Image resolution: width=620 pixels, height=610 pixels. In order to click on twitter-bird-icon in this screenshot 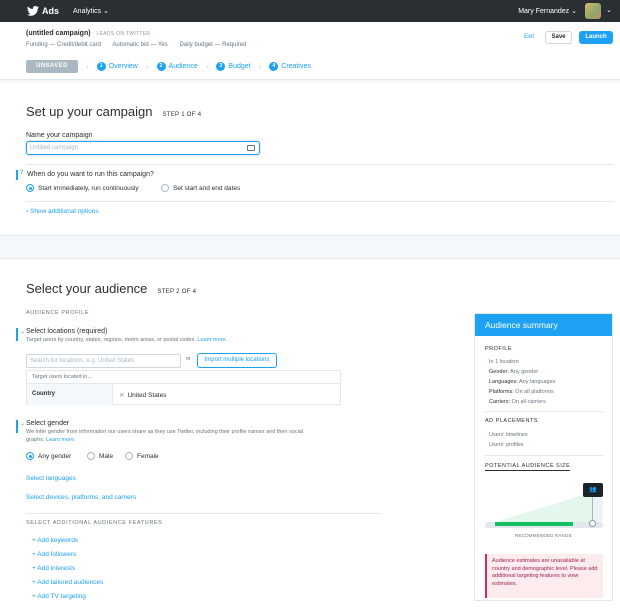, I will do `click(33, 11)`.